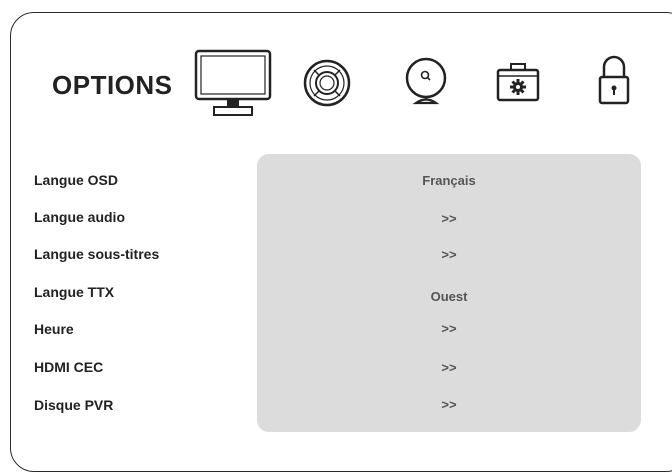  What do you see at coordinates (76, 180) in the screenshot?
I see `setting-label-osd-language: Langue OSD` at bounding box center [76, 180].